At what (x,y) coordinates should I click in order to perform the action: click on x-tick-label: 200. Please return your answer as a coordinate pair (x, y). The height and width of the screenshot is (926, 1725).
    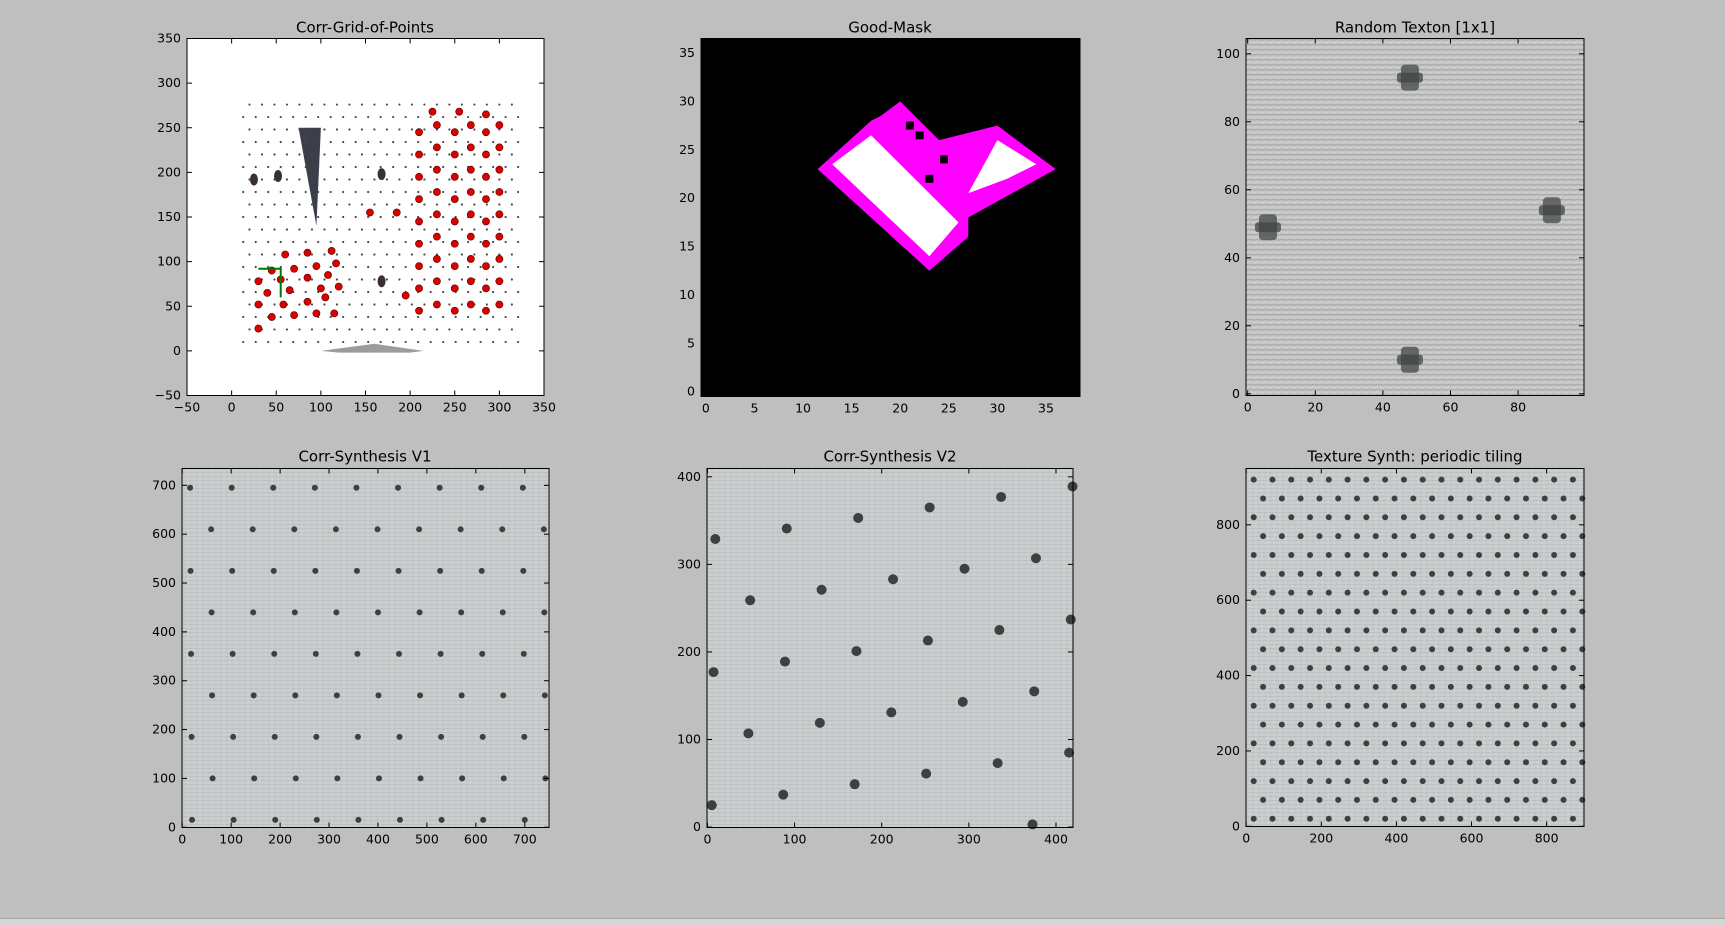
    Looking at the image, I should click on (280, 839).